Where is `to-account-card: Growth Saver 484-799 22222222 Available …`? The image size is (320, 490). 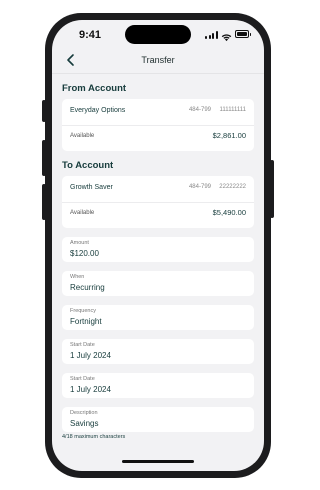 to-account-card: Growth Saver 484-799 22222222 Available … is located at coordinates (158, 202).